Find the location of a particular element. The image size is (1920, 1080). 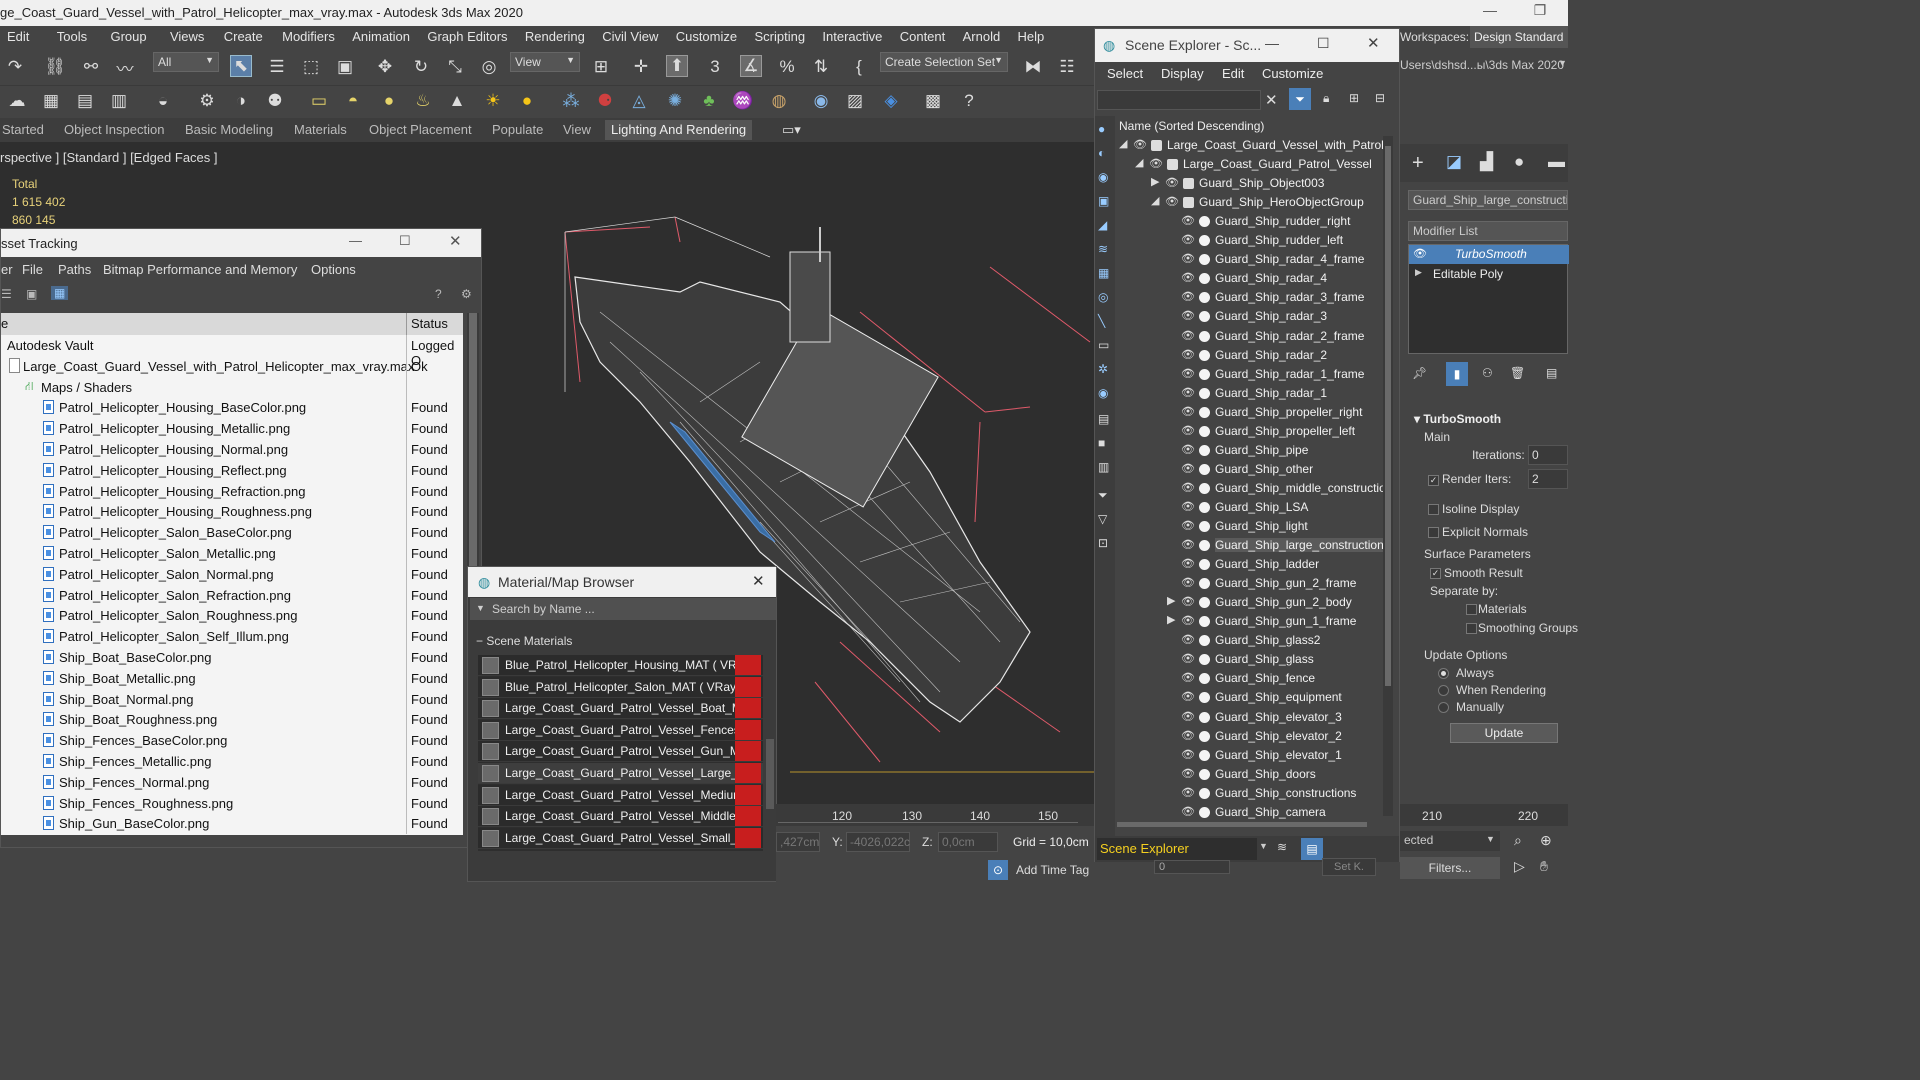

select-by-name-icon: ☰ is located at coordinates (277, 67).